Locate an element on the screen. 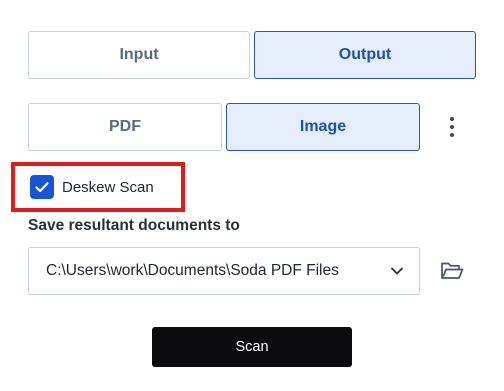  more-options-icon is located at coordinates (452, 127).